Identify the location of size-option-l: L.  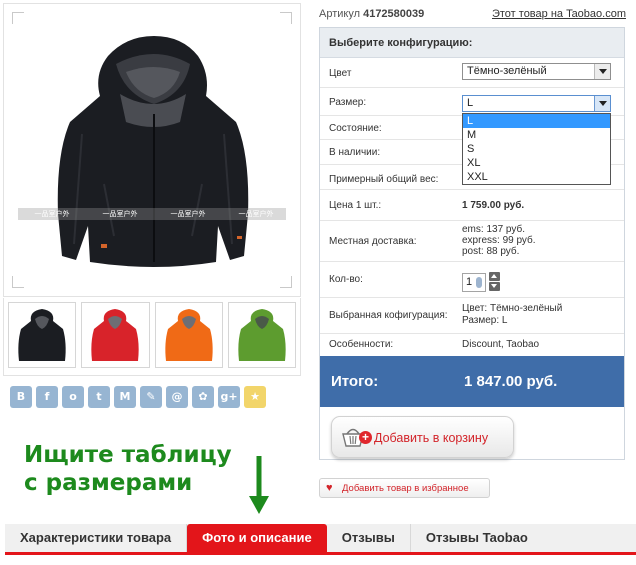
(536, 121).